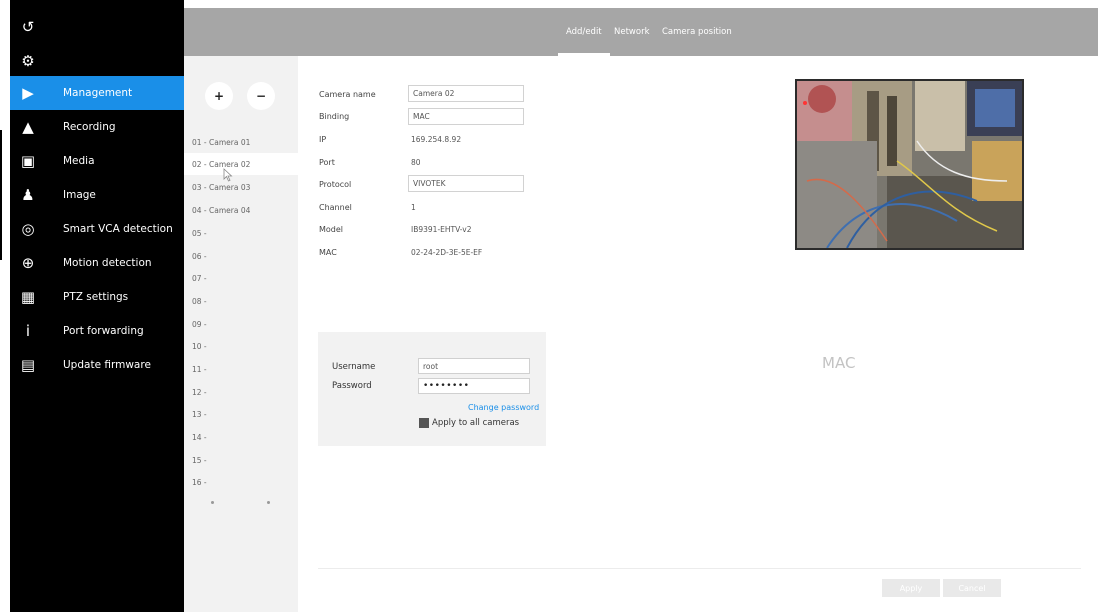  What do you see at coordinates (28, 27) in the screenshot?
I see `back-icon: ↺` at bounding box center [28, 27].